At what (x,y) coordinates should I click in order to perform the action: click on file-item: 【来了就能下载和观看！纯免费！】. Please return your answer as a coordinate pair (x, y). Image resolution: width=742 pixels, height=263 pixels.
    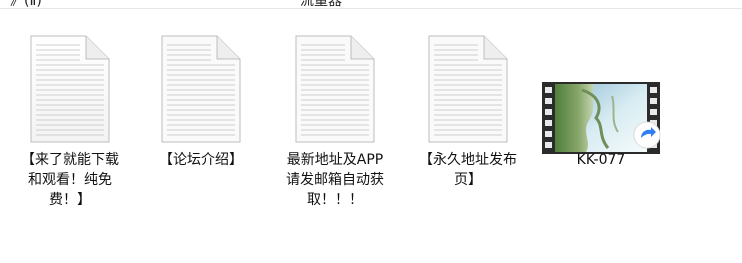
    Looking at the image, I should click on (70, 122).